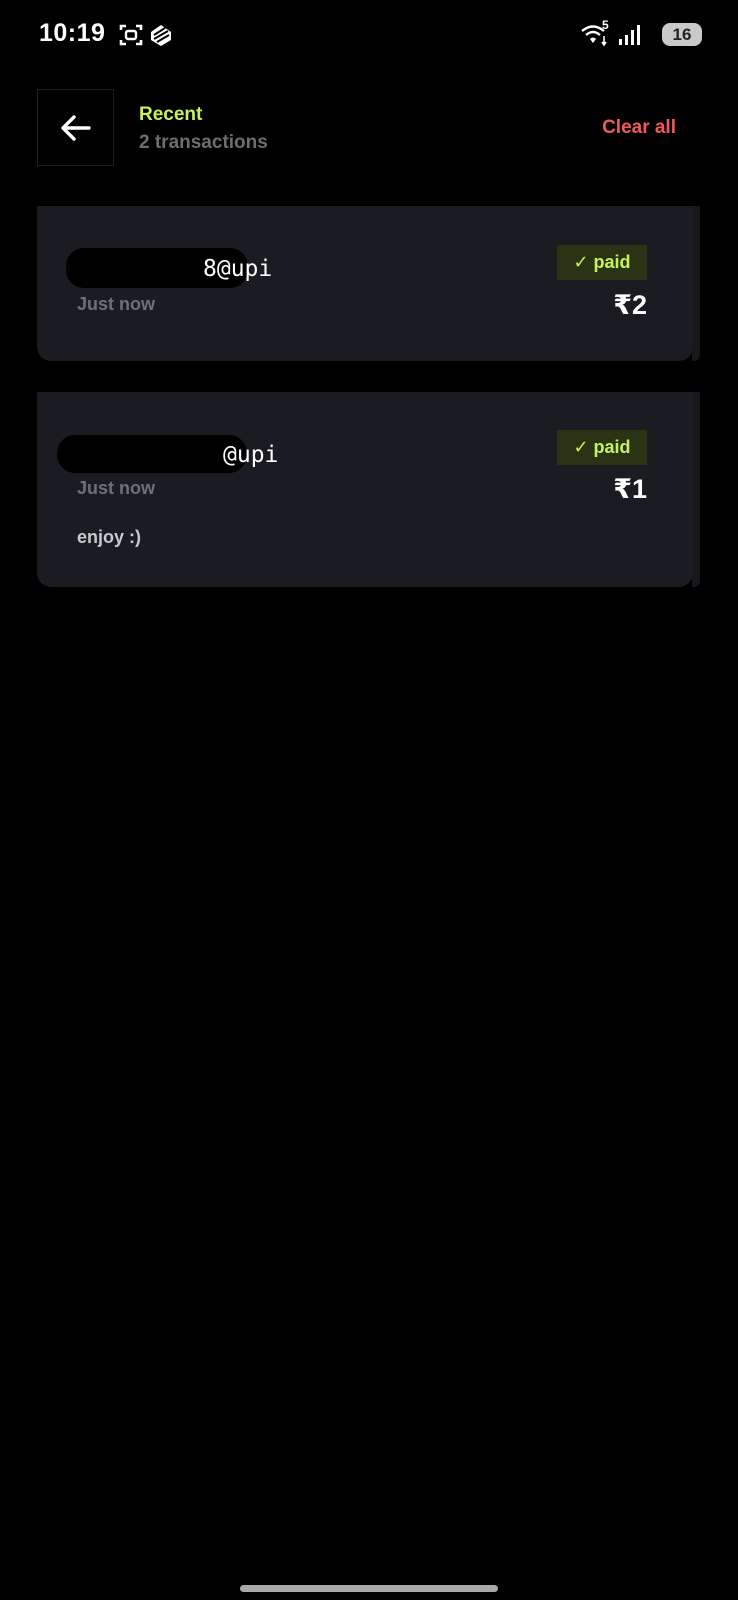  What do you see at coordinates (365, 283) in the screenshot?
I see `transaction-card-body: 8@upi Just now ✓ paid ₹2` at bounding box center [365, 283].